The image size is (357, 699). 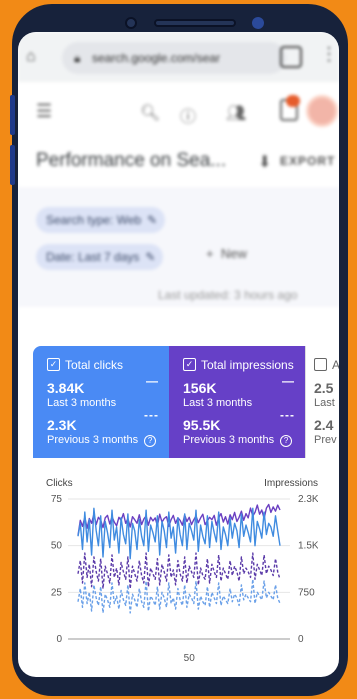 I want to click on volume-up-button, so click(x=12, y=115).